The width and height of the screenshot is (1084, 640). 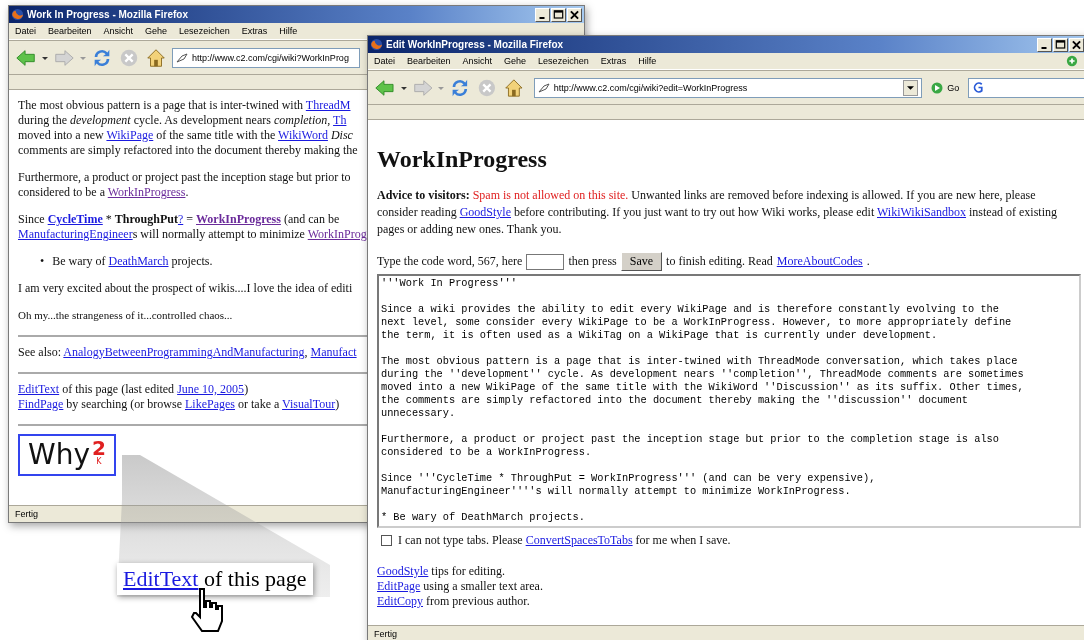 What do you see at coordinates (328, 105) in the screenshot?
I see `link: ThreadM` at bounding box center [328, 105].